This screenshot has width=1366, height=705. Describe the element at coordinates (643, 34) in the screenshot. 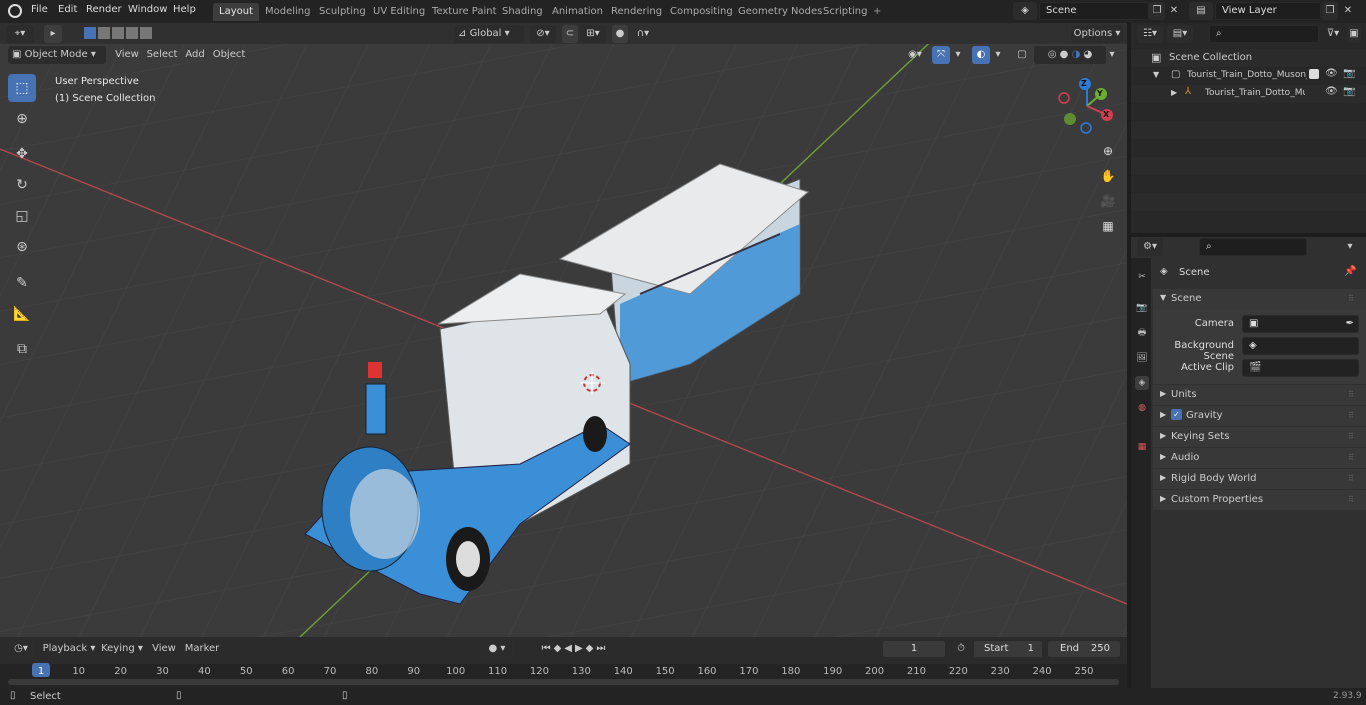

I see `falloff-icon: ∩▾` at that location.